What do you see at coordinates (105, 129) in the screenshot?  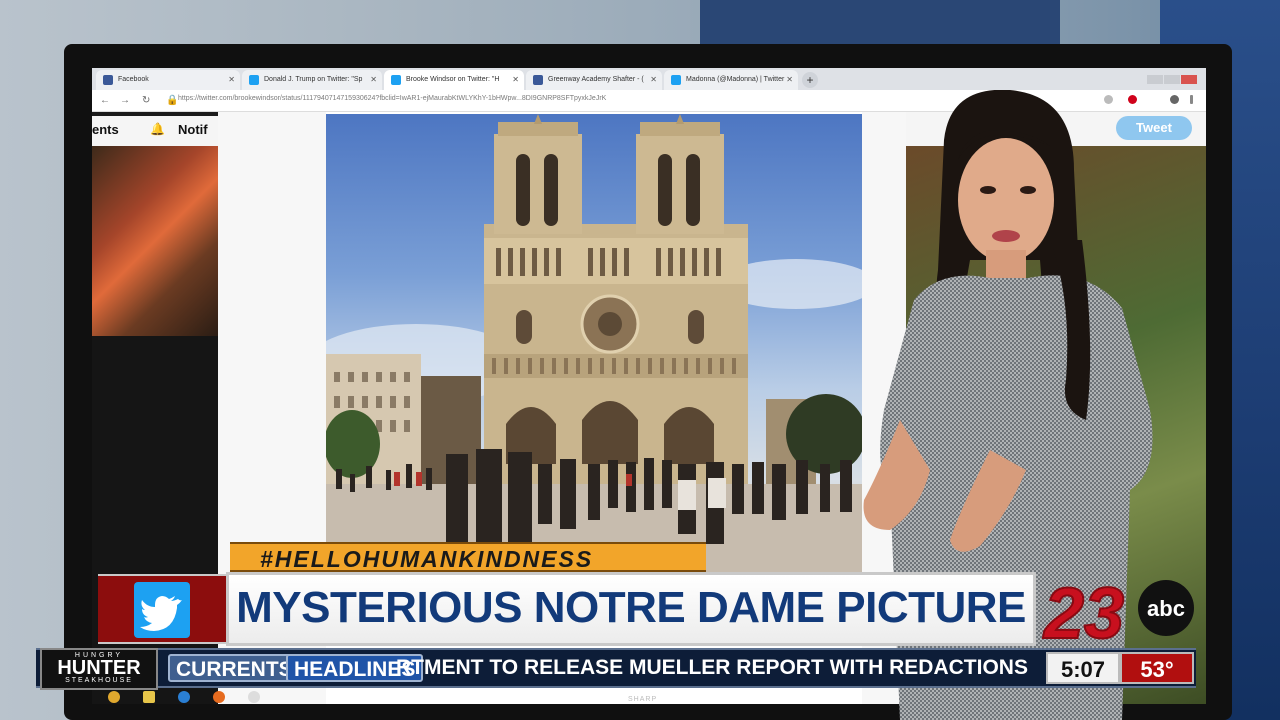 I see `moments-tab-fragment: ents` at bounding box center [105, 129].